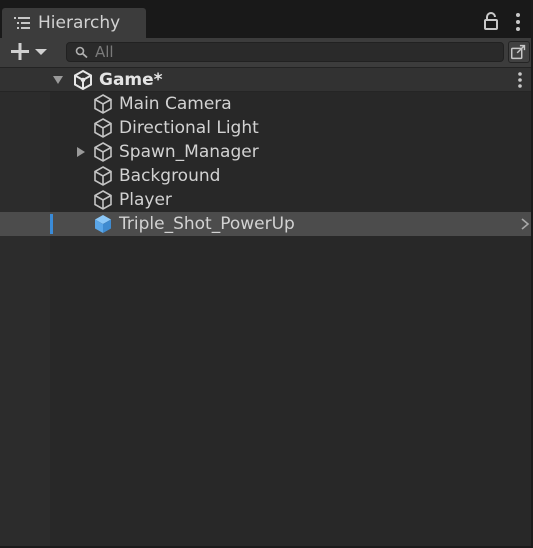  Describe the element at coordinates (145, 200) in the screenshot. I see `object-name: Player` at that location.